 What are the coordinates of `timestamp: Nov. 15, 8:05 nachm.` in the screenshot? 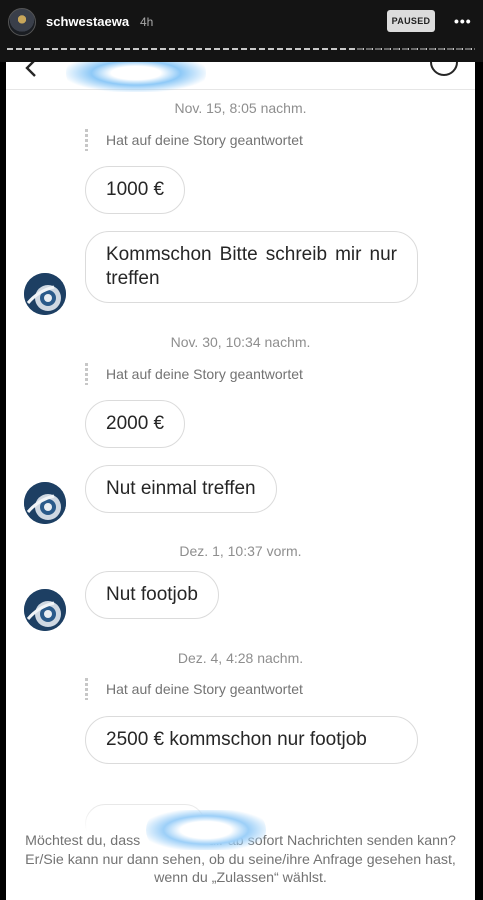 It's located at (240, 108).